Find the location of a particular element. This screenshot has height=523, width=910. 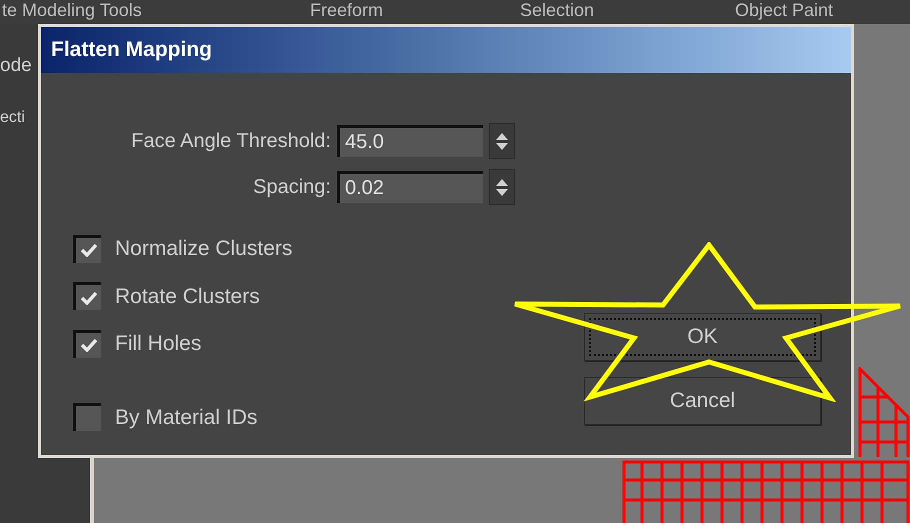

side-label: ecti is located at coordinates (13, 118).